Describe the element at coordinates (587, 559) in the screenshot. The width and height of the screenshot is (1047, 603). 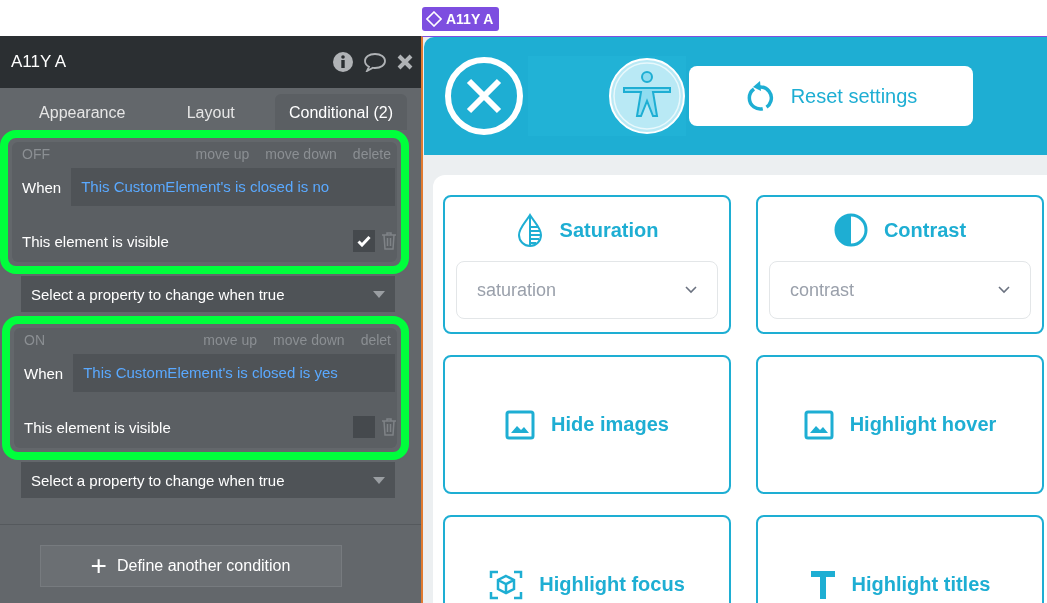
I see `setting-tile: Highlight focus` at that location.